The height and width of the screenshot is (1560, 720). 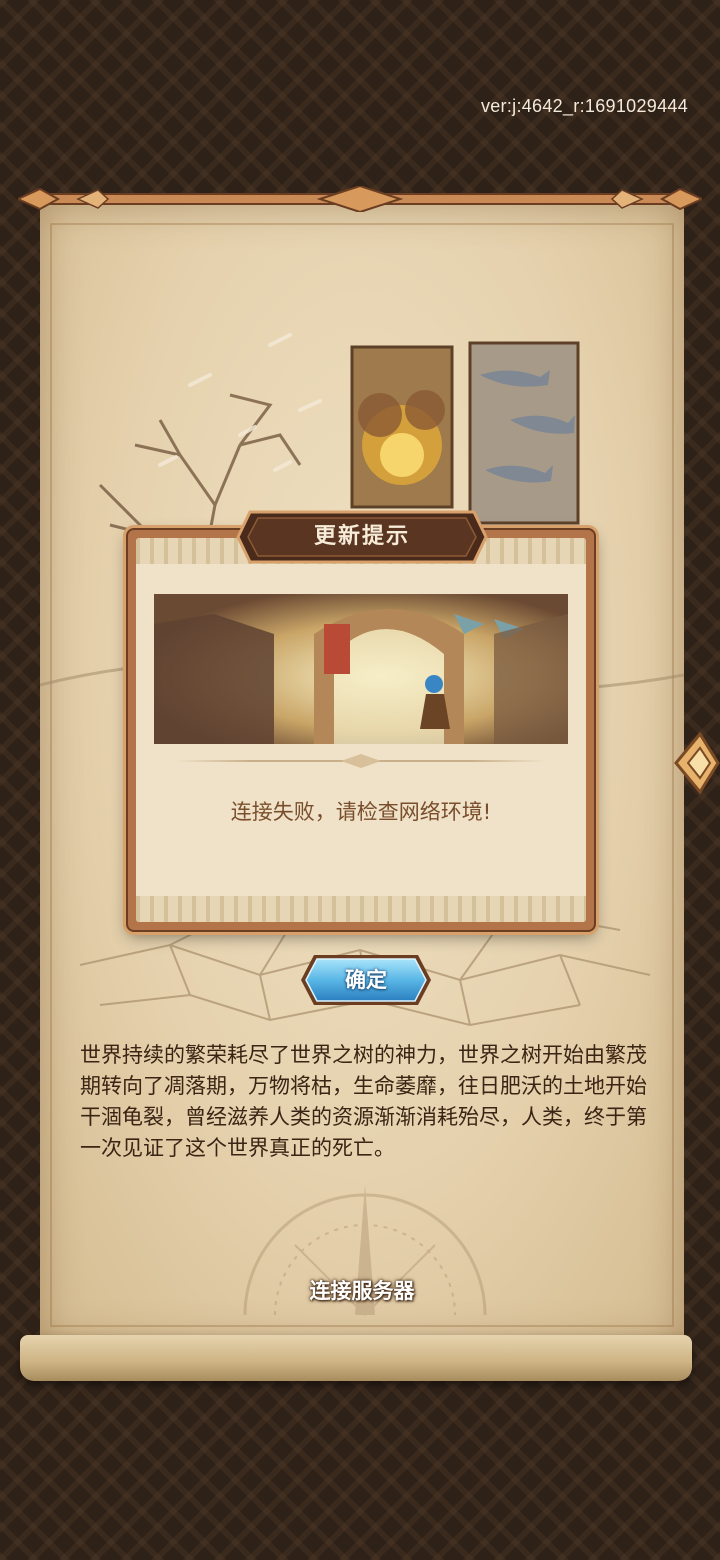 I want to click on scroll-rod, so click(x=360, y=199).